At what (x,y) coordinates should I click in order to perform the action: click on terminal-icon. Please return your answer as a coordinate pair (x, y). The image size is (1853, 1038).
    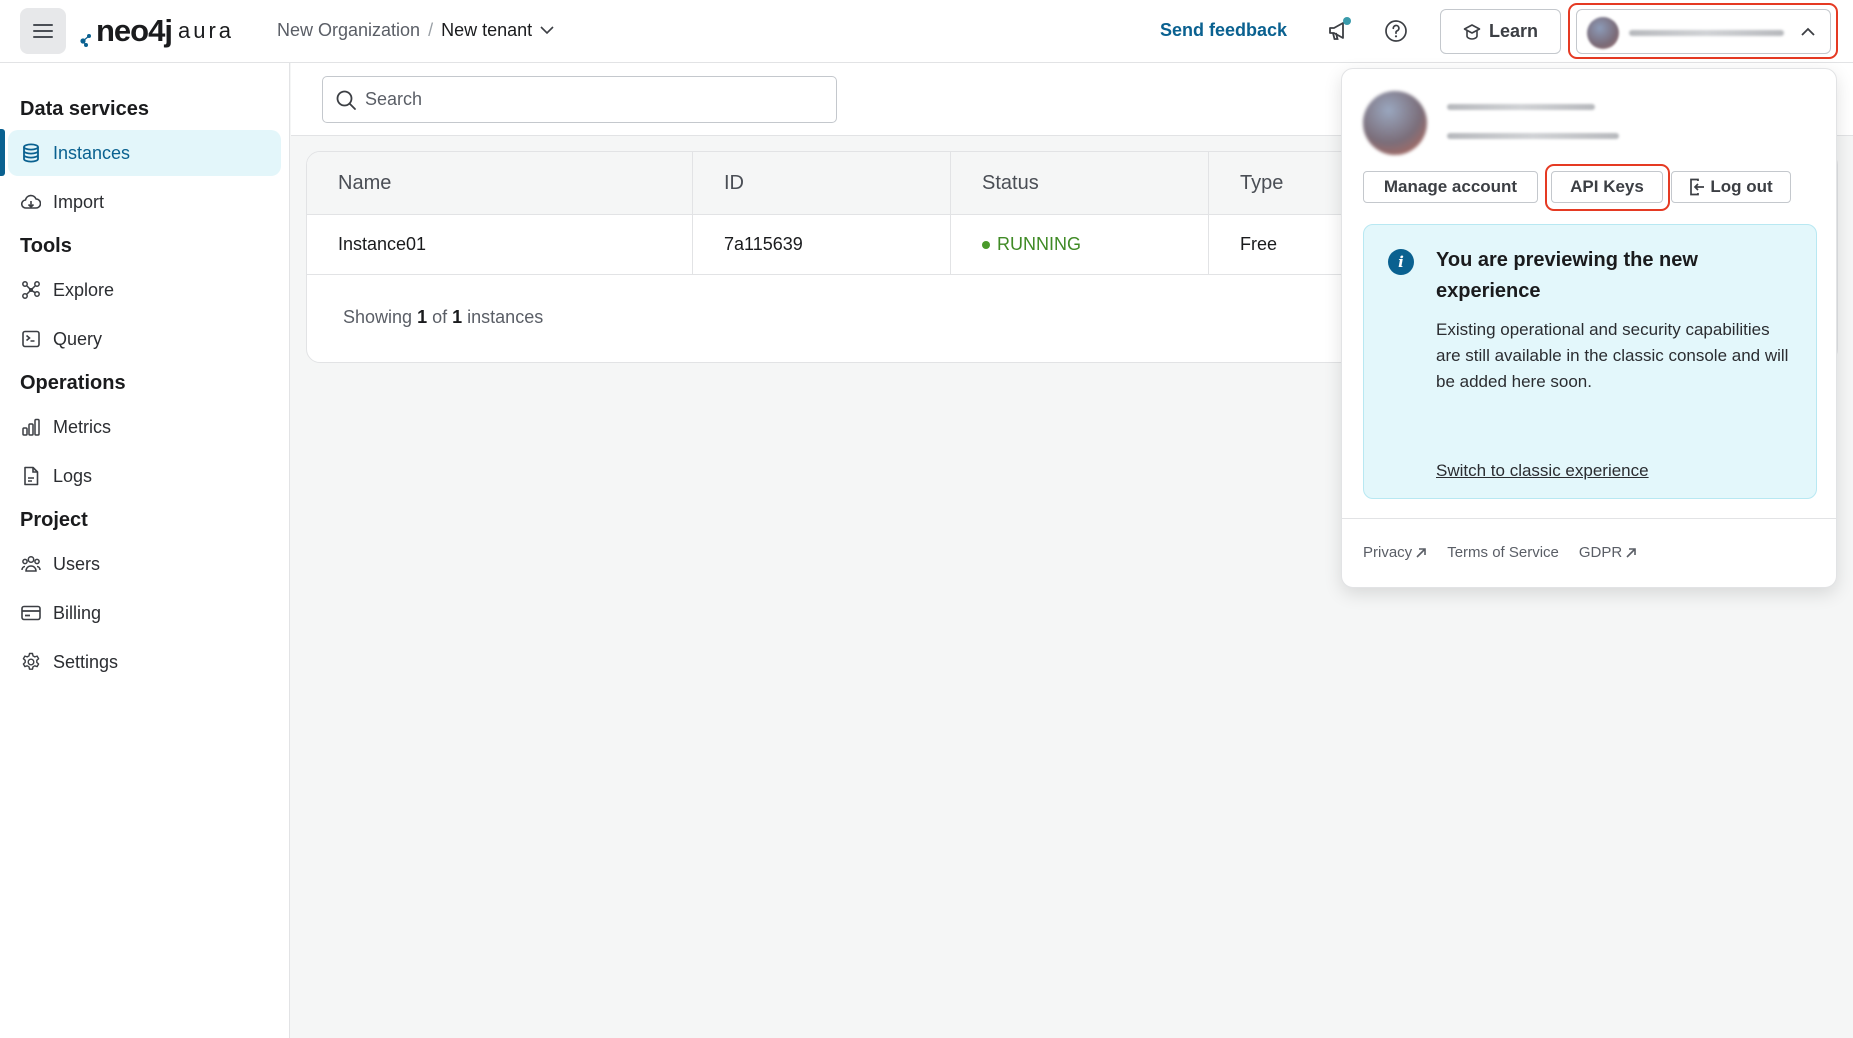
    Looking at the image, I should click on (31, 339).